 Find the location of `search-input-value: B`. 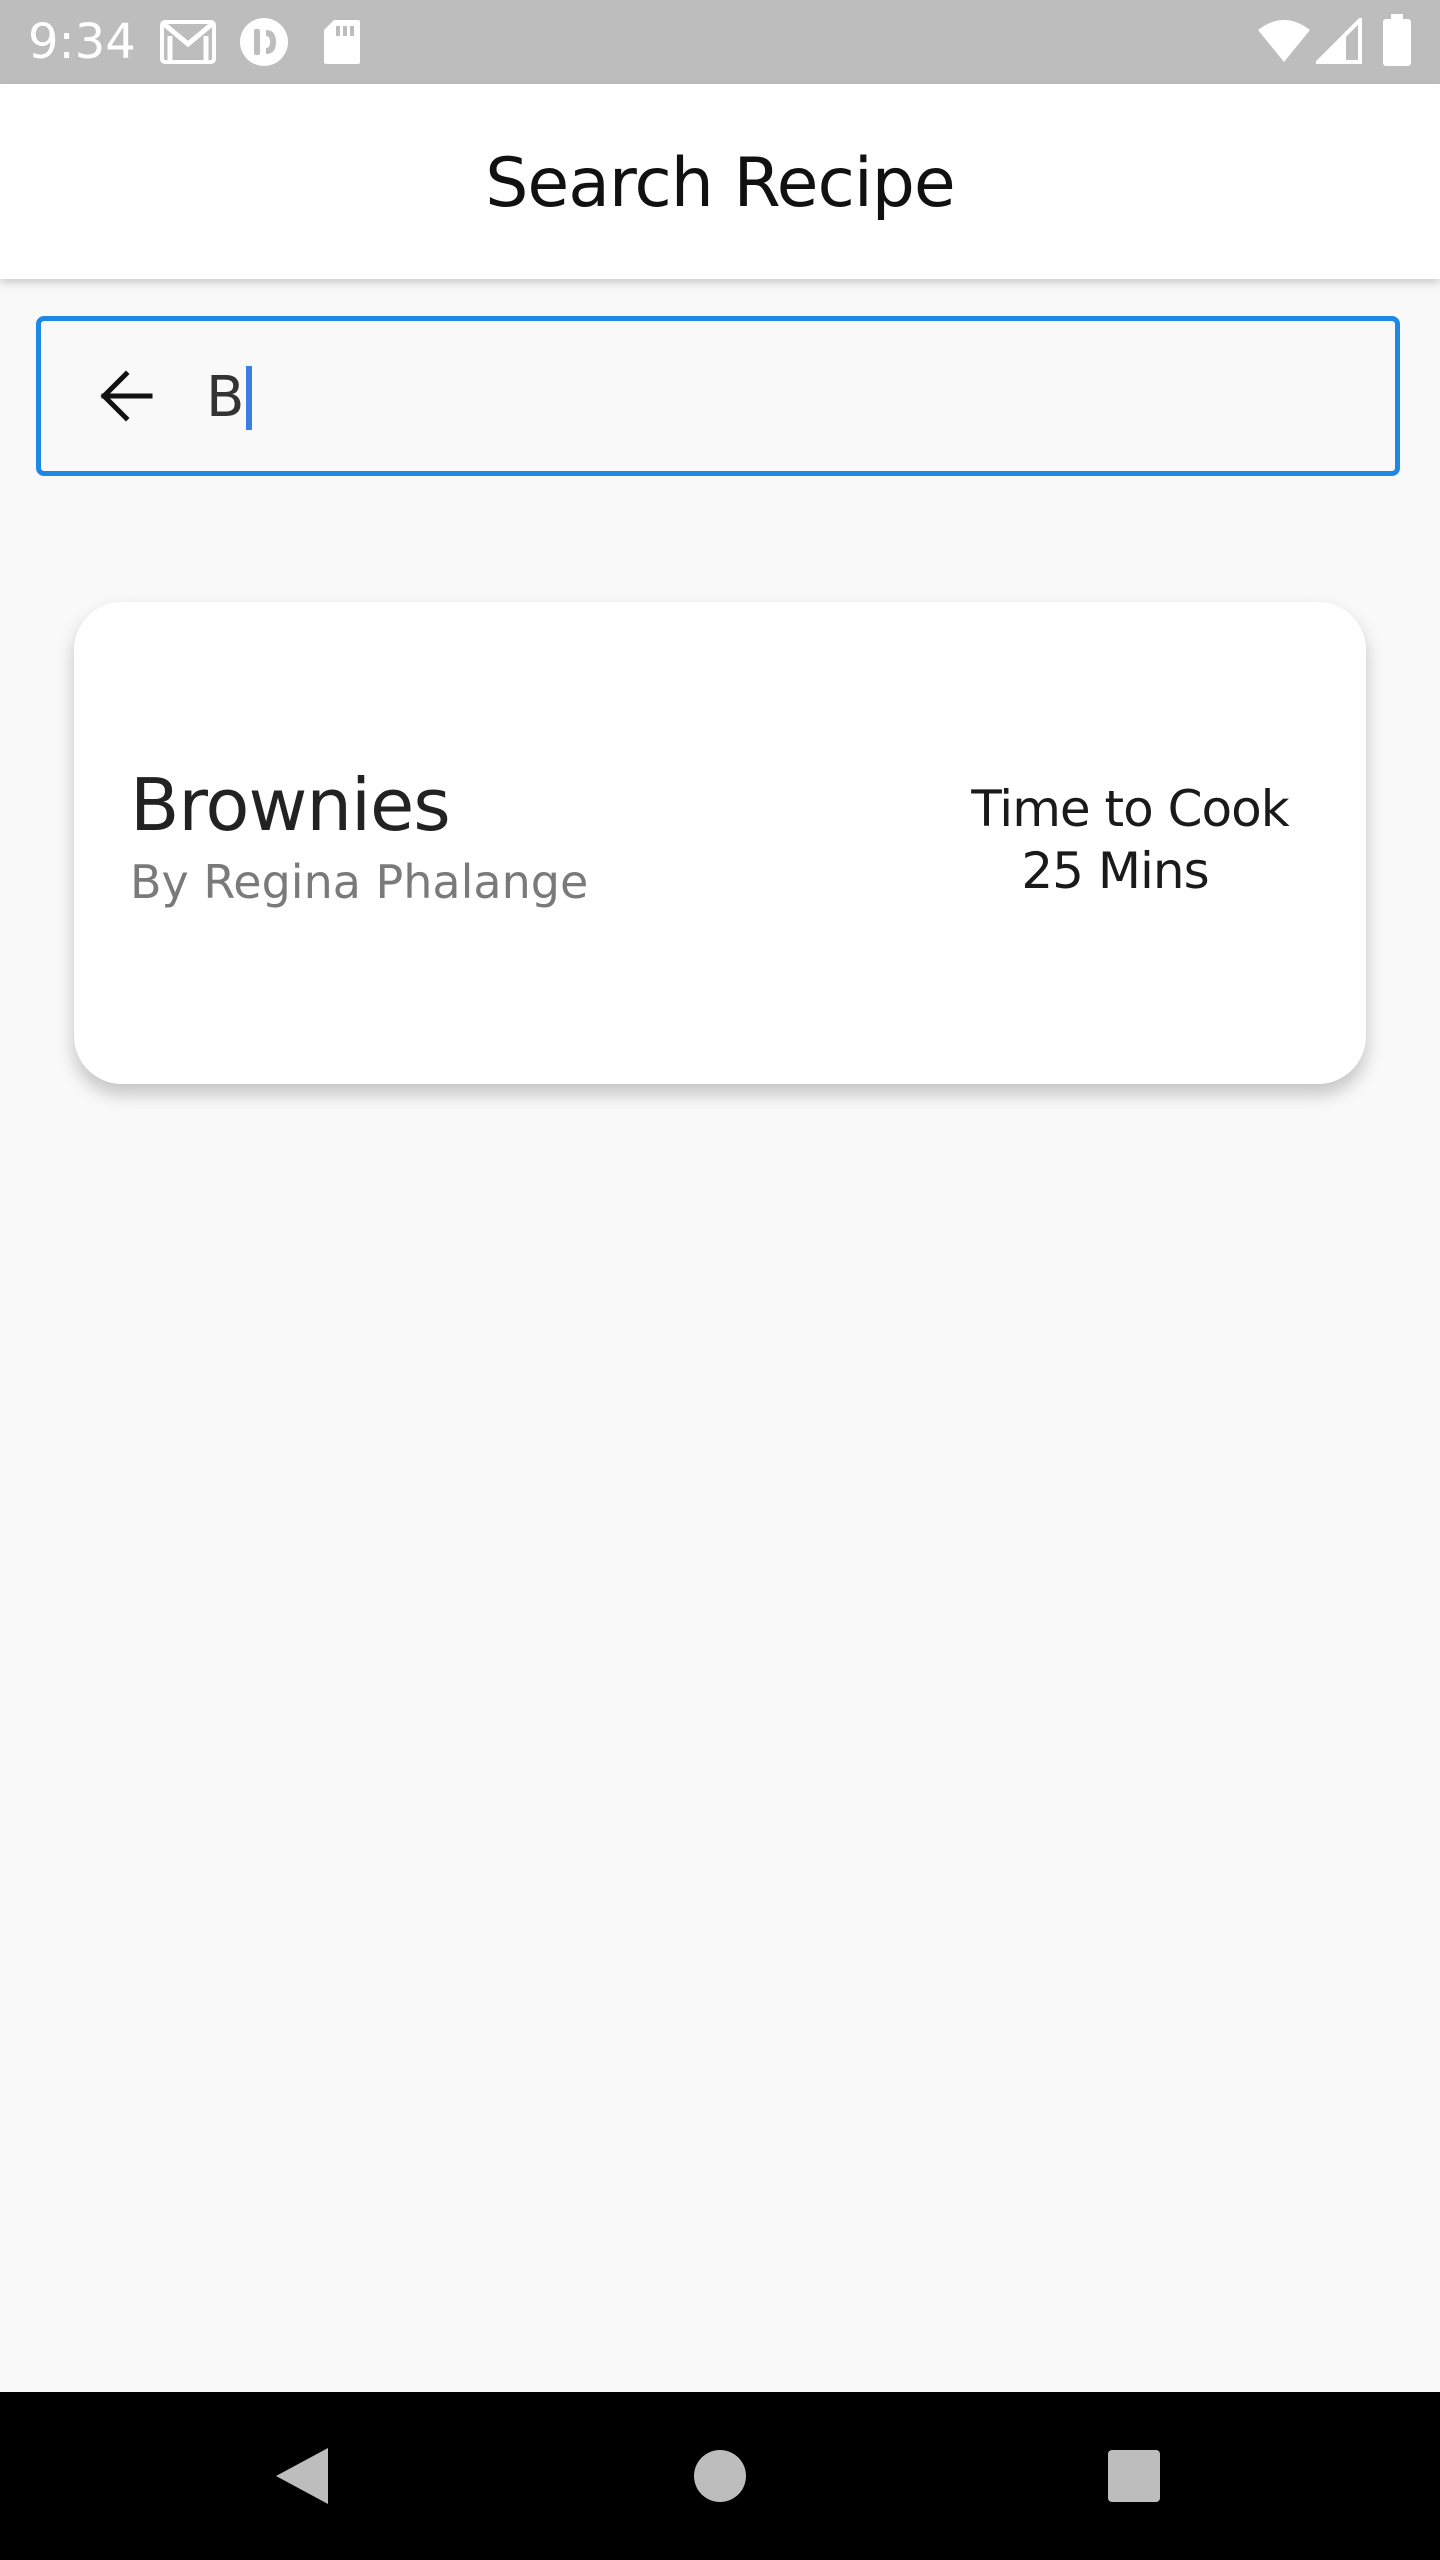

search-input-value: B is located at coordinates (225, 397).